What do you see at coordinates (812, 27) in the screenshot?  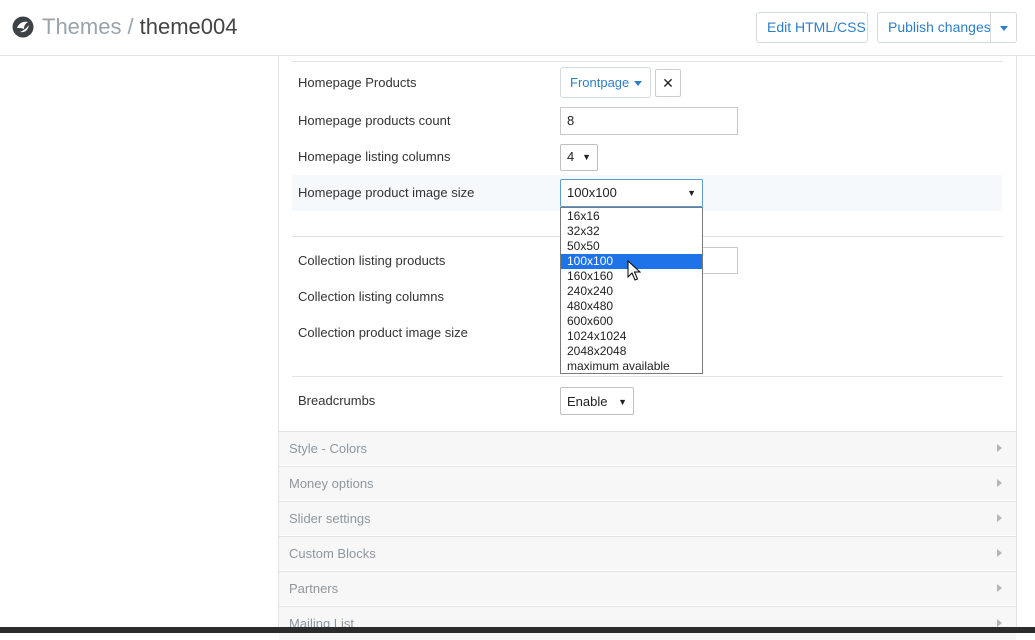 I see `edit-html-css-button: Edit HTML/CSS` at bounding box center [812, 27].